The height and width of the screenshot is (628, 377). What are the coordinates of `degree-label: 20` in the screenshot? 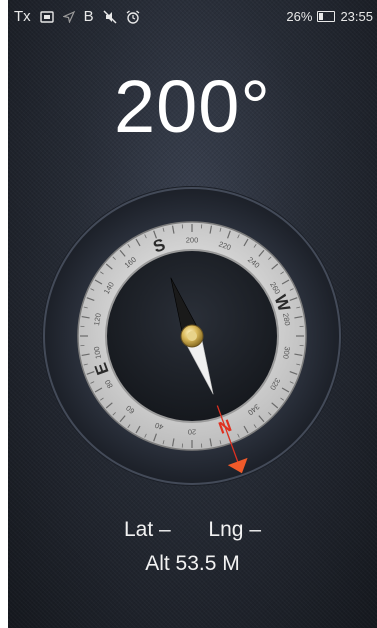 It's located at (192, 432).